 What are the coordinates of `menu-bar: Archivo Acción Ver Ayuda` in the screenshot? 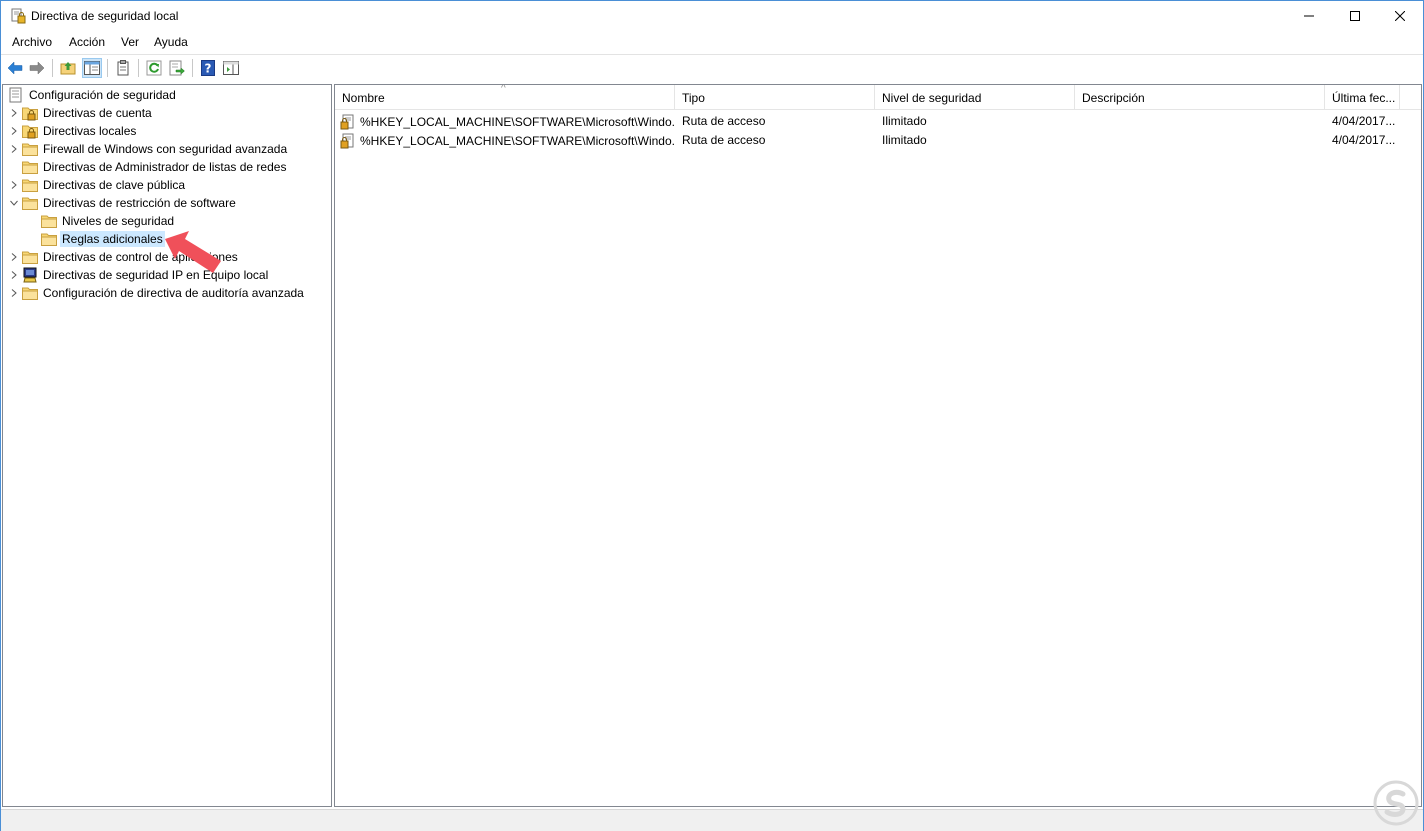 It's located at (712, 42).